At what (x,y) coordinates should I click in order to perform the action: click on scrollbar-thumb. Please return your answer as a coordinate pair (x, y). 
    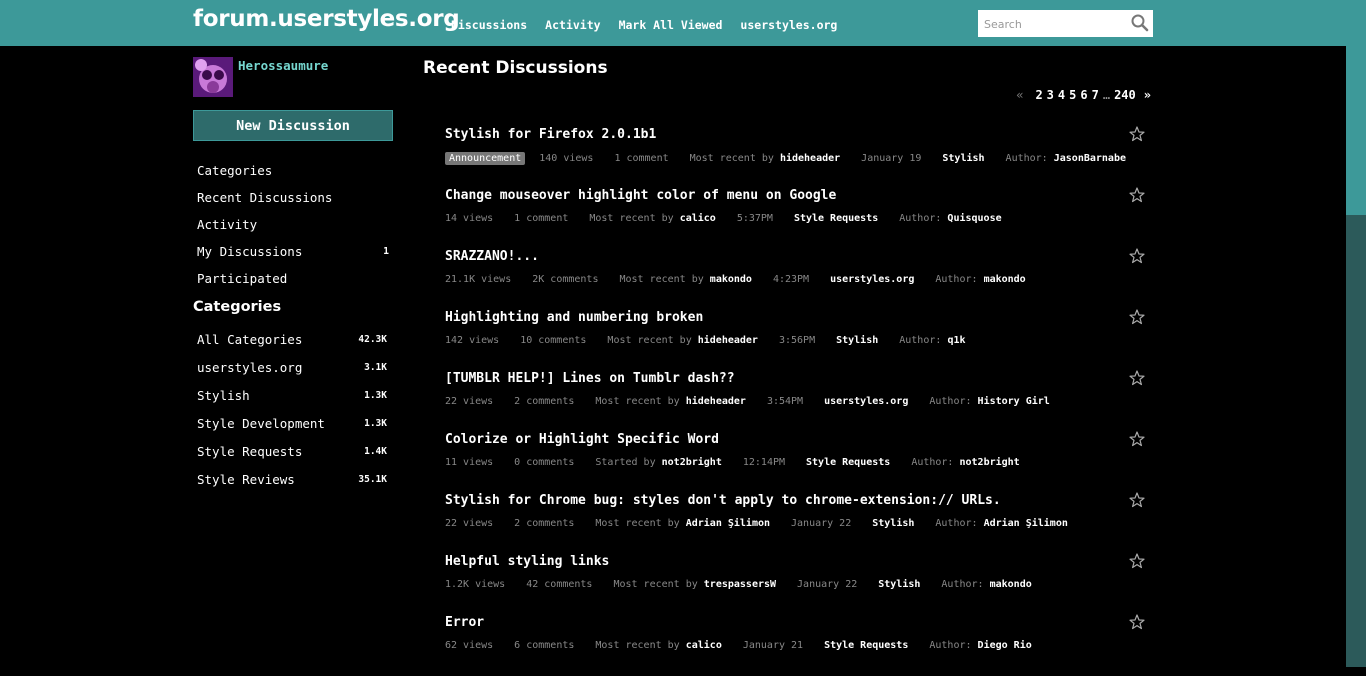
    Looking at the image, I should click on (1356, 107).